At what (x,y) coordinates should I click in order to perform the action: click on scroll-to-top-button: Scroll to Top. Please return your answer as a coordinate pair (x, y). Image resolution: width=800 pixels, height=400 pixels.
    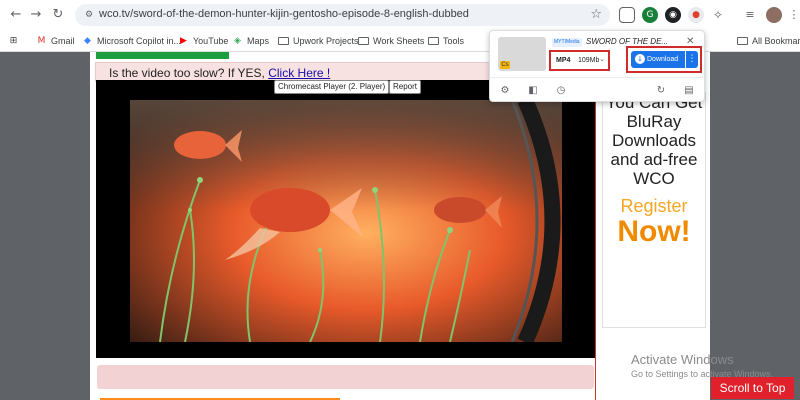
    Looking at the image, I should click on (752, 388).